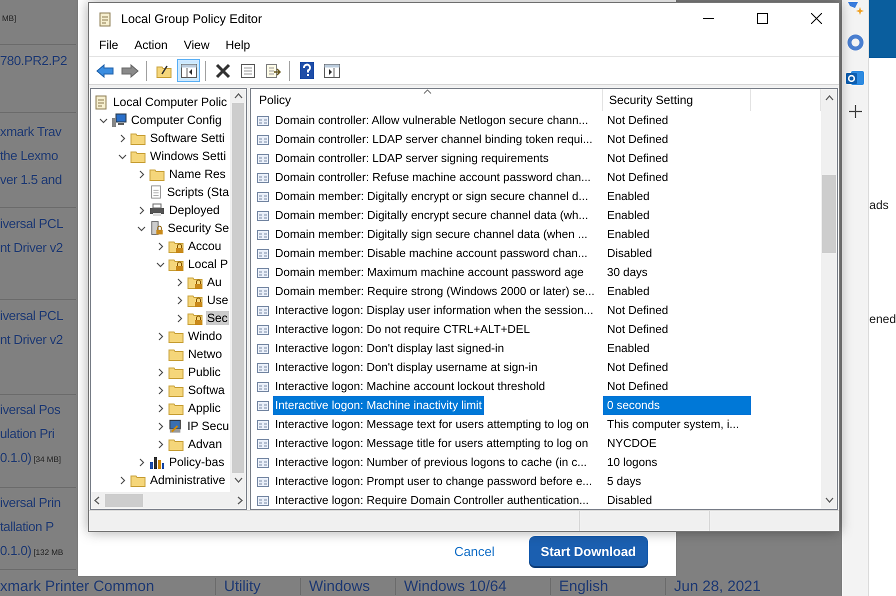 Image resolution: width=896 pixels, height=596 pixels. What do you see at coordinates (187, 138) in the screenshot?
I see `tree-item: Software Setti` at bounding box center [187, 138].